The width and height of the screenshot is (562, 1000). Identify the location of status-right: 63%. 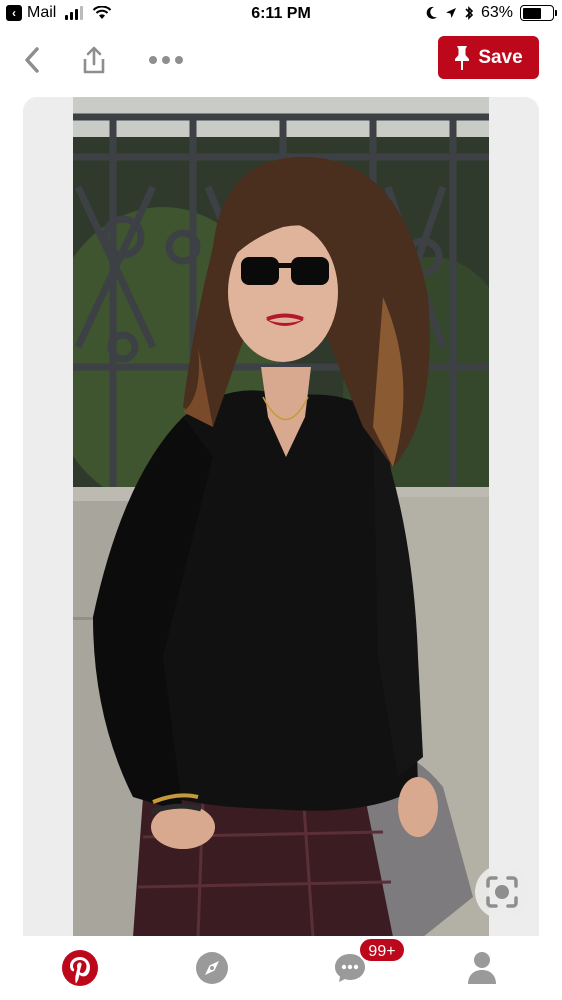
(491, 13).